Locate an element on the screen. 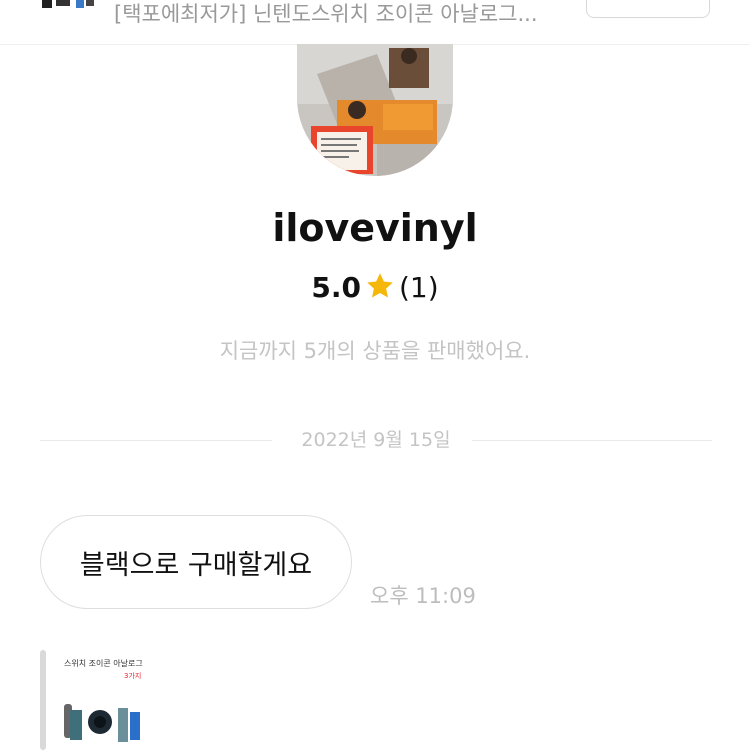 The height and width of the screenshot is (750, 750). header-action-button is located at coordinates (648, 9).